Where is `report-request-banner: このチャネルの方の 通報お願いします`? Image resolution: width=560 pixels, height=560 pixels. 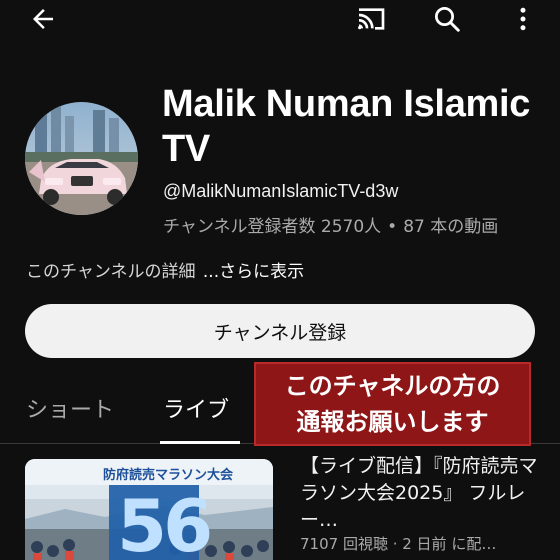 report-request-banner: このチャネルの方の 通報お願いします is located at coordinates (392, 404).